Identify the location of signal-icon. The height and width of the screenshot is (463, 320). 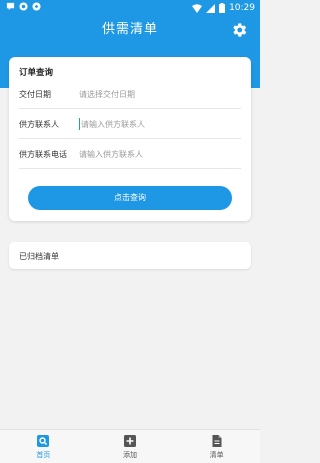
(211, 8).